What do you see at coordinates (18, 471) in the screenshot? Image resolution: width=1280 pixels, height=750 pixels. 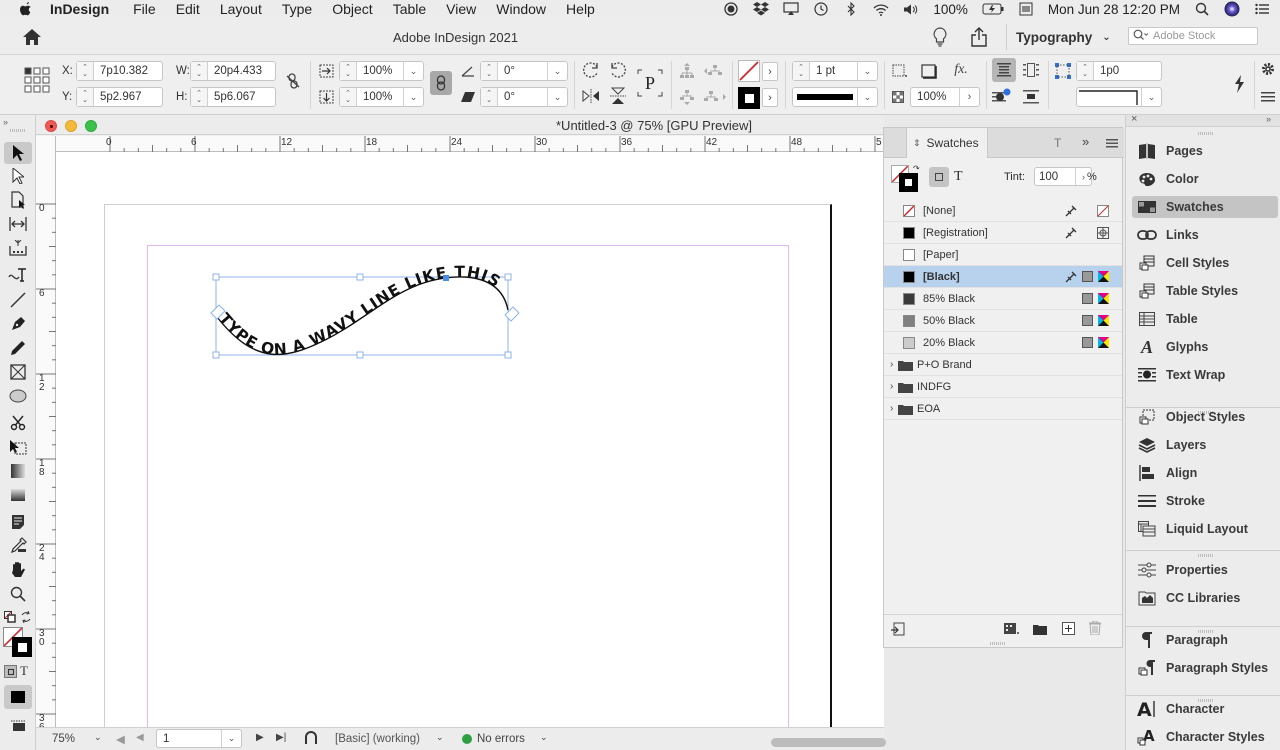 I see `gradient-swatch-tool` at bounding box center [18, 471].